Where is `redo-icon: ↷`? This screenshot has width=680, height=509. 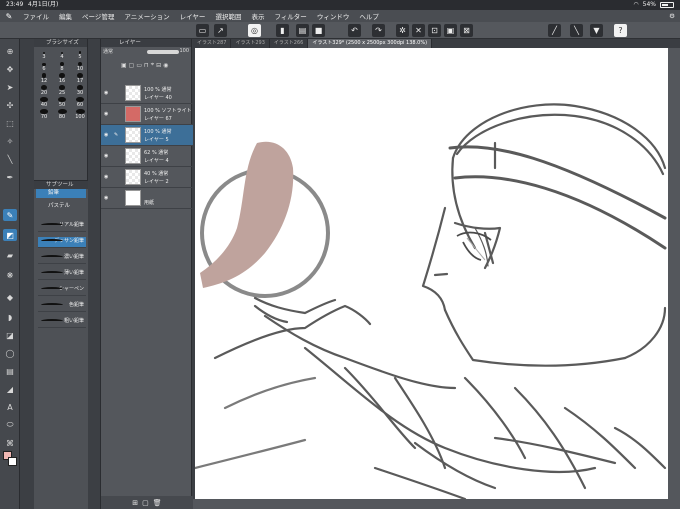
redo-icon: ↷ is located at coordinates (378, 30).